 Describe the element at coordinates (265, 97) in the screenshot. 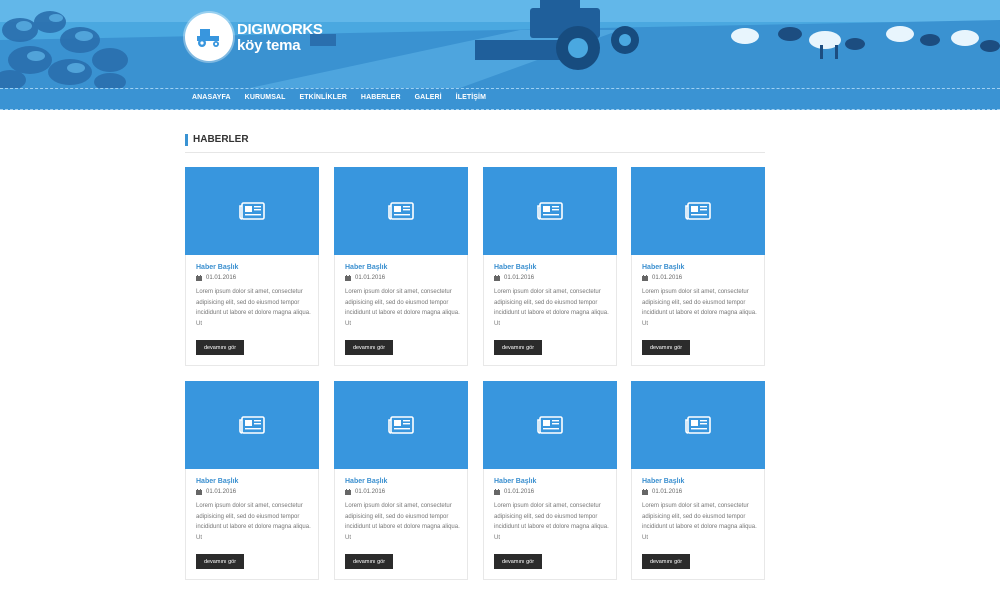

I see `nav-item-kurumsal: KURUMSAL` at that location.